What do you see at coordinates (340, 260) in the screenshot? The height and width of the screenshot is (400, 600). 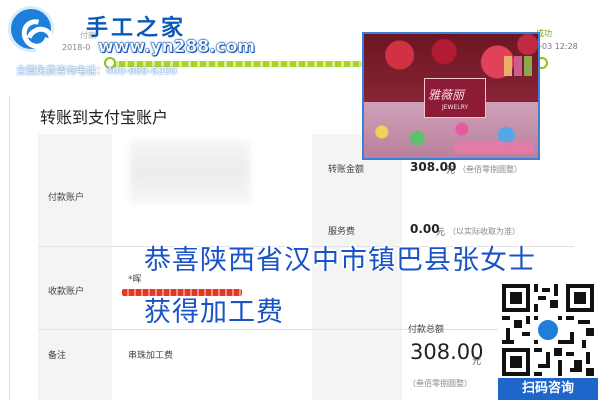 I see `congrats-line-1: 恭喜陕西省汉中市镇巴县张女士` at bounding box center [340, 260].